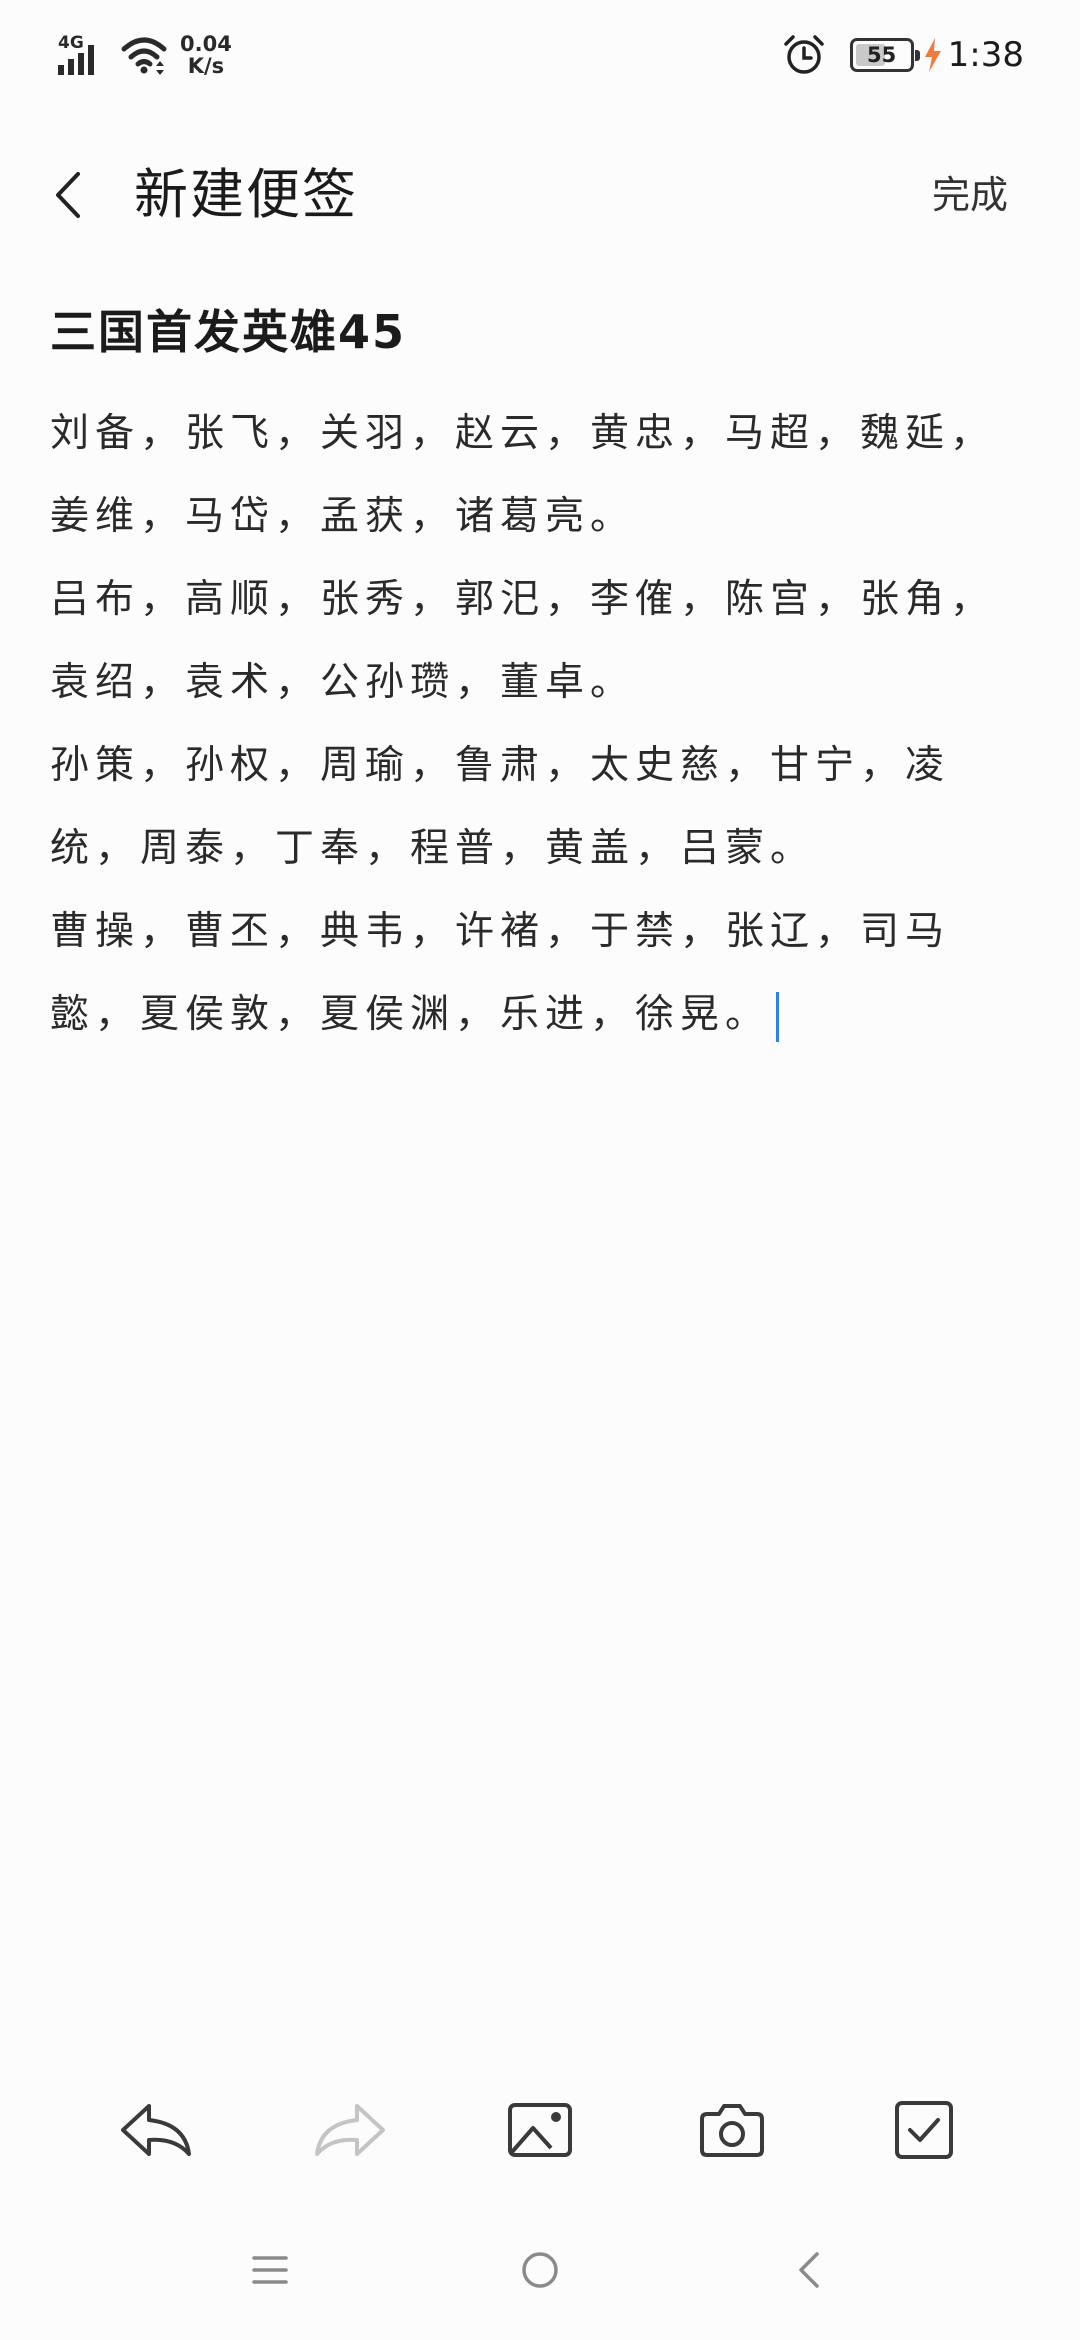 The image size is (1080, 2340). I want to click on status-left: 4G 0.04 K/s, so click(144, 55).